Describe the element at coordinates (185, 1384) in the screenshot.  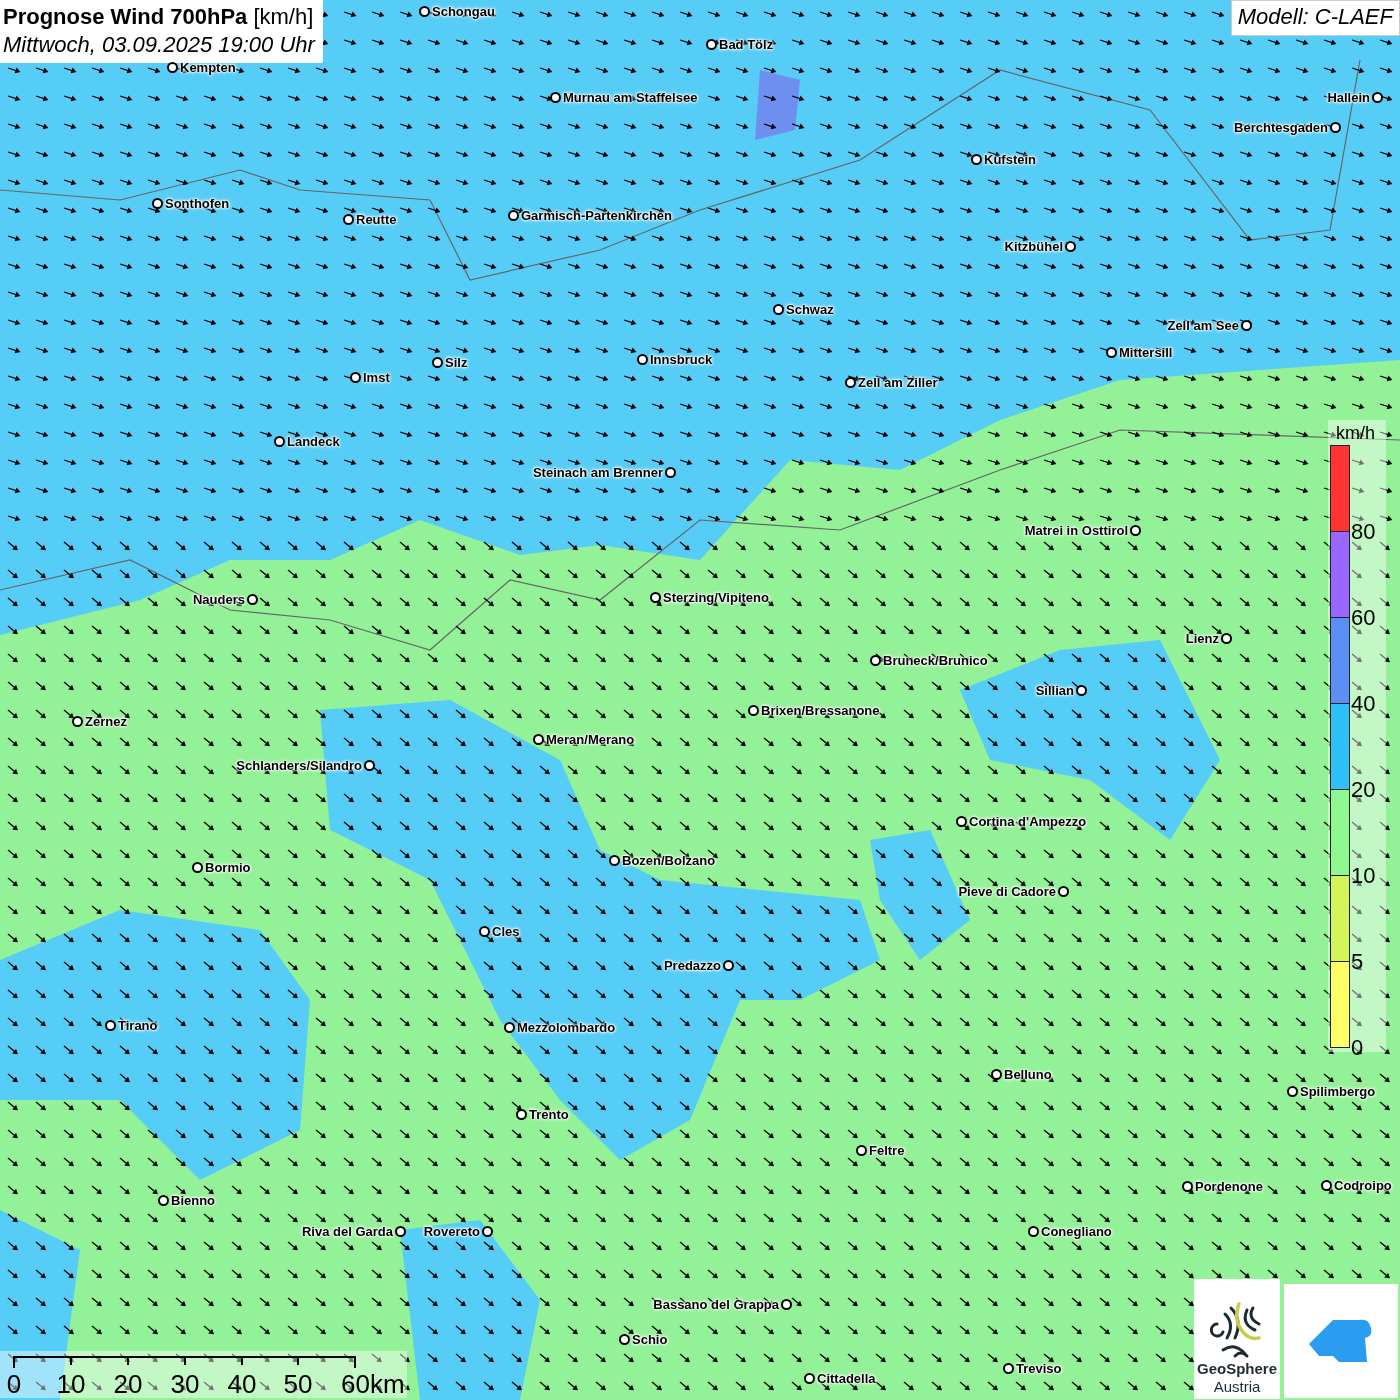
I see `scale-label: 30` at that location.